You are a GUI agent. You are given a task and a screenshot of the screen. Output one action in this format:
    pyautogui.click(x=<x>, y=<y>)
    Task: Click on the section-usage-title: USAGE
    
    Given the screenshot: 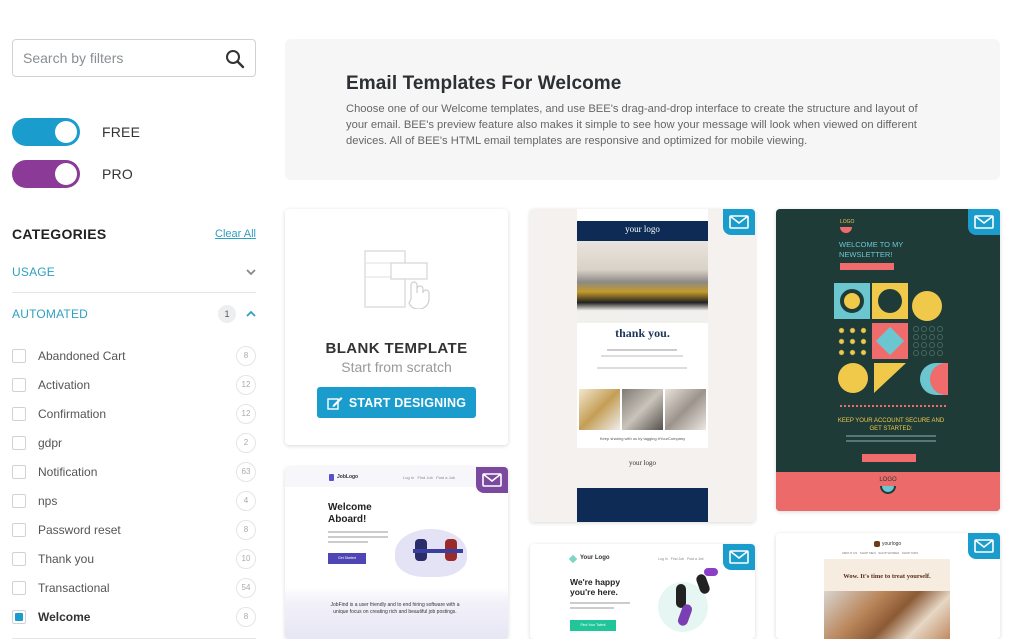 What is the action you would take?
    pyautogui.click(x=34, y=271)
    